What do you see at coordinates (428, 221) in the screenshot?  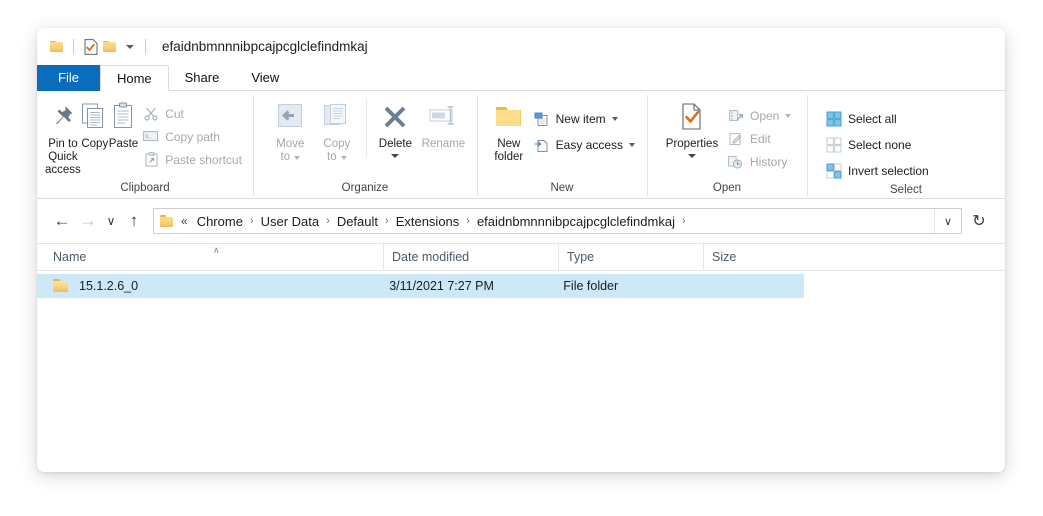 I see `breadcrumb-item-extensions: Extensions` at bounding box center [428, 221].